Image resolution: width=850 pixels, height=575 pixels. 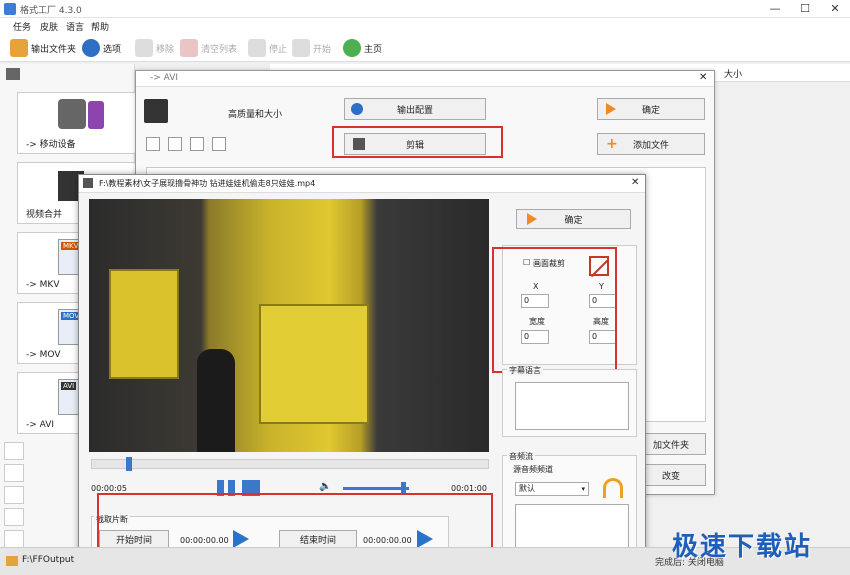 I want to click on highlight-clip-button, so click(x=417, y=142).